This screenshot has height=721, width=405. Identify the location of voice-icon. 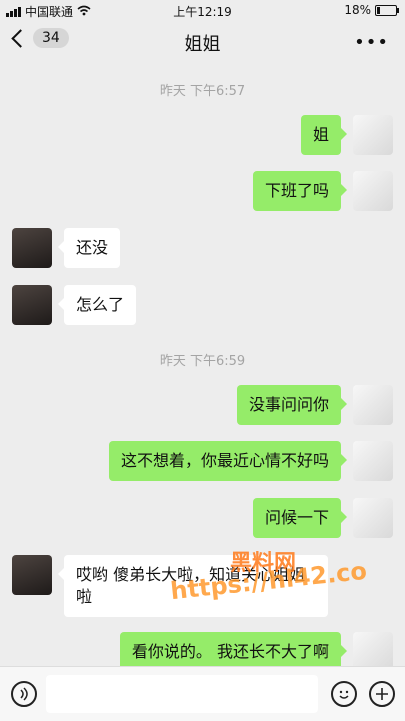
(24, 694).